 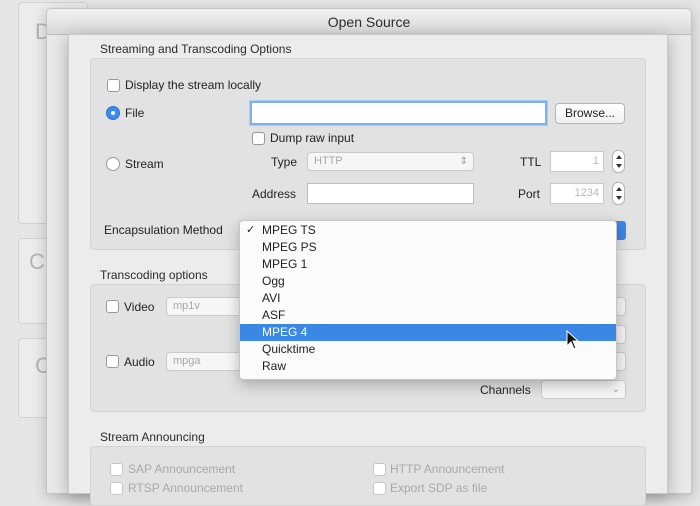 What do you see at coordinates (428, 315) in the screenshot?
I see `menu-item-asf: ASF` at bounding box center [428, 315].